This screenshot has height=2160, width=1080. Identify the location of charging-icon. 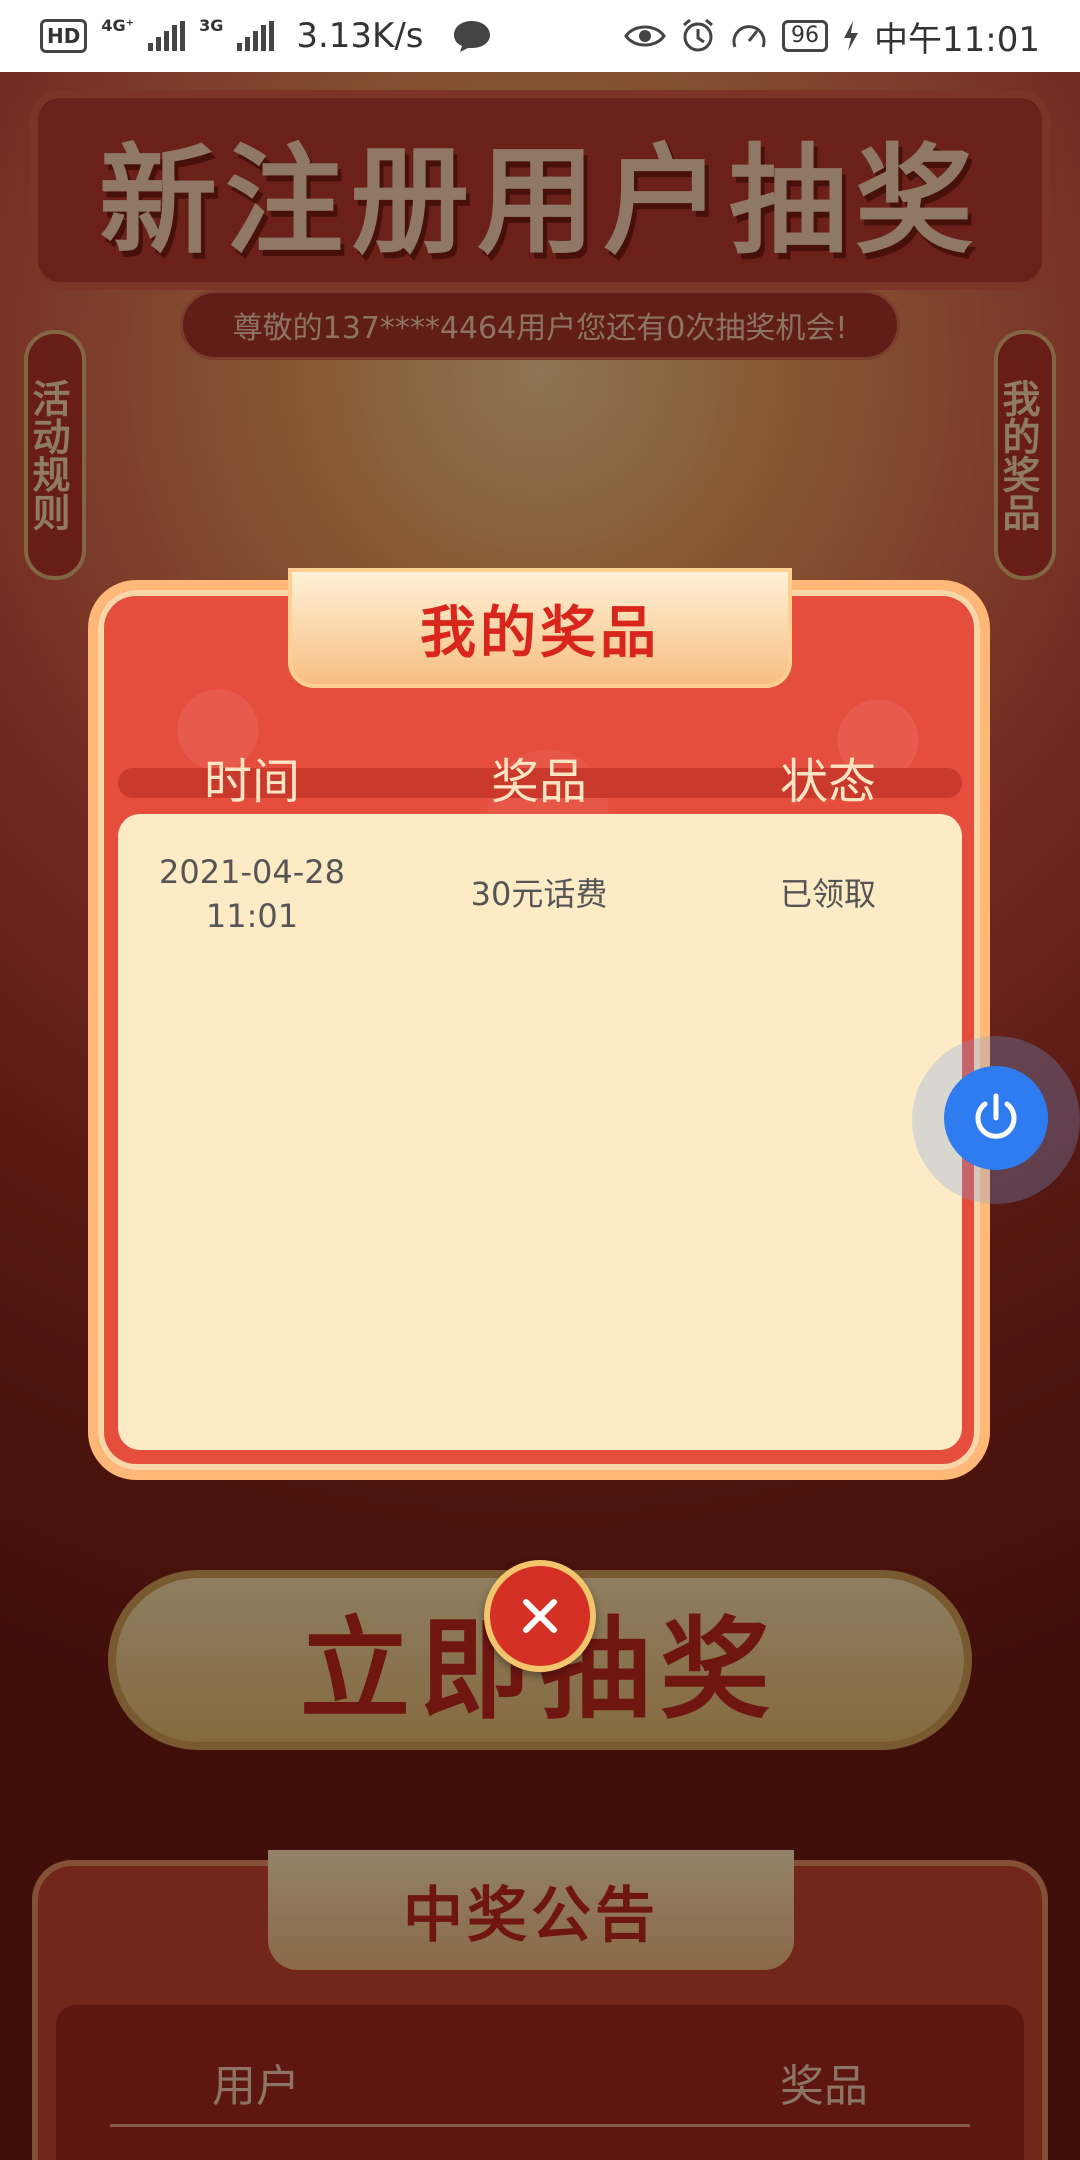
(851, 36).